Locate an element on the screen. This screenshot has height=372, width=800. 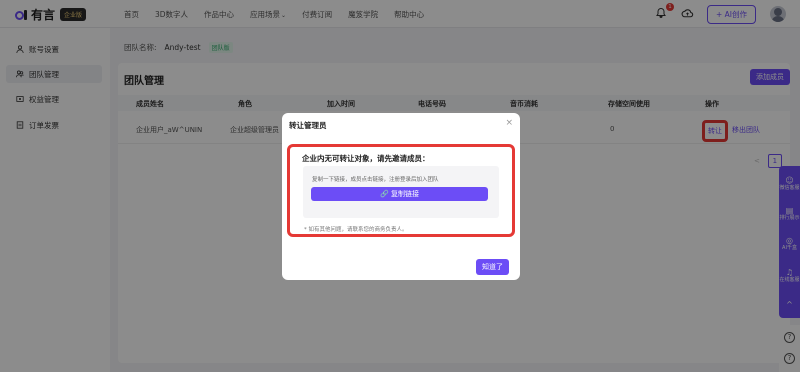
invite-description: 复制一下链接，成员点击链接，注册登录后加入团队 is located at coordinates (375, 180).